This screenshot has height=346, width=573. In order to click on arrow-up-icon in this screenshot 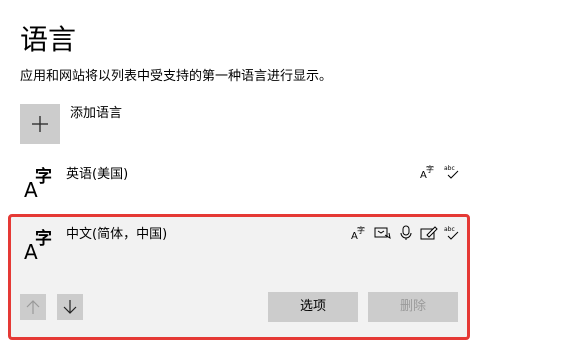, I will do `click(33, 307)`.